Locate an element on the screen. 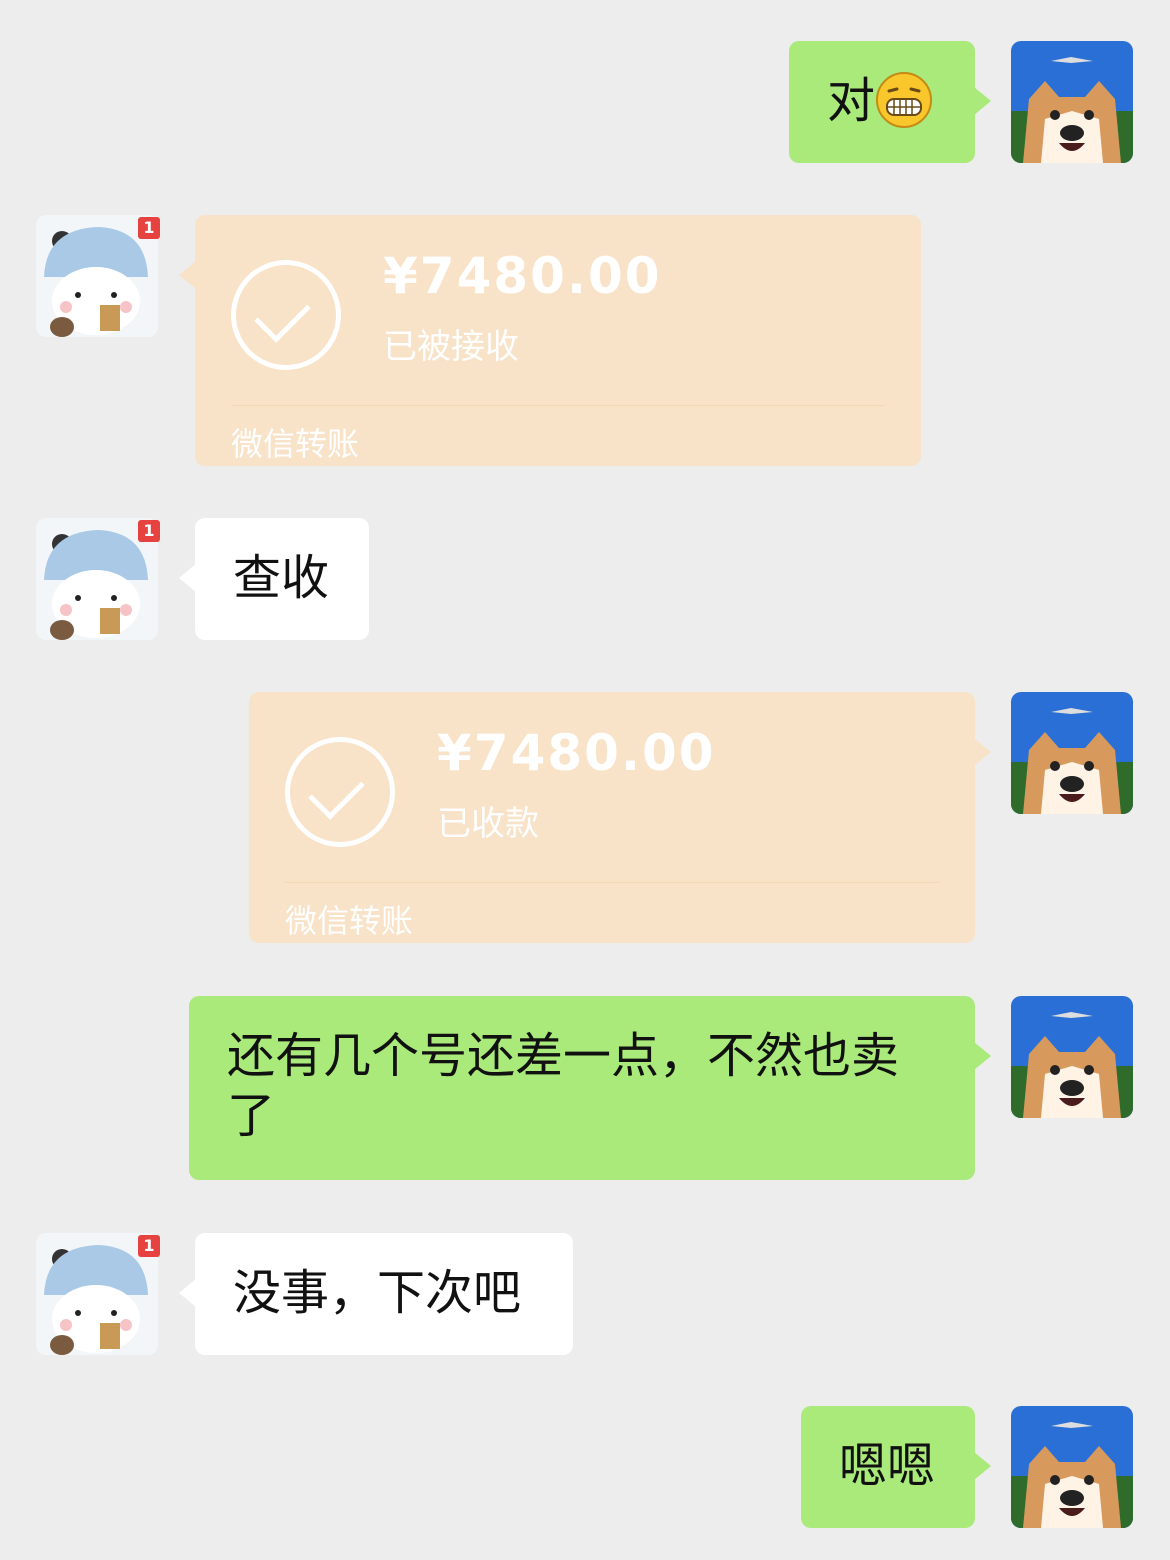 The height and width of the screenshot is (1560, 1170). transfer-card: ¥7480.00 已被接收 微信转账 is located at coordinates (550, 340).